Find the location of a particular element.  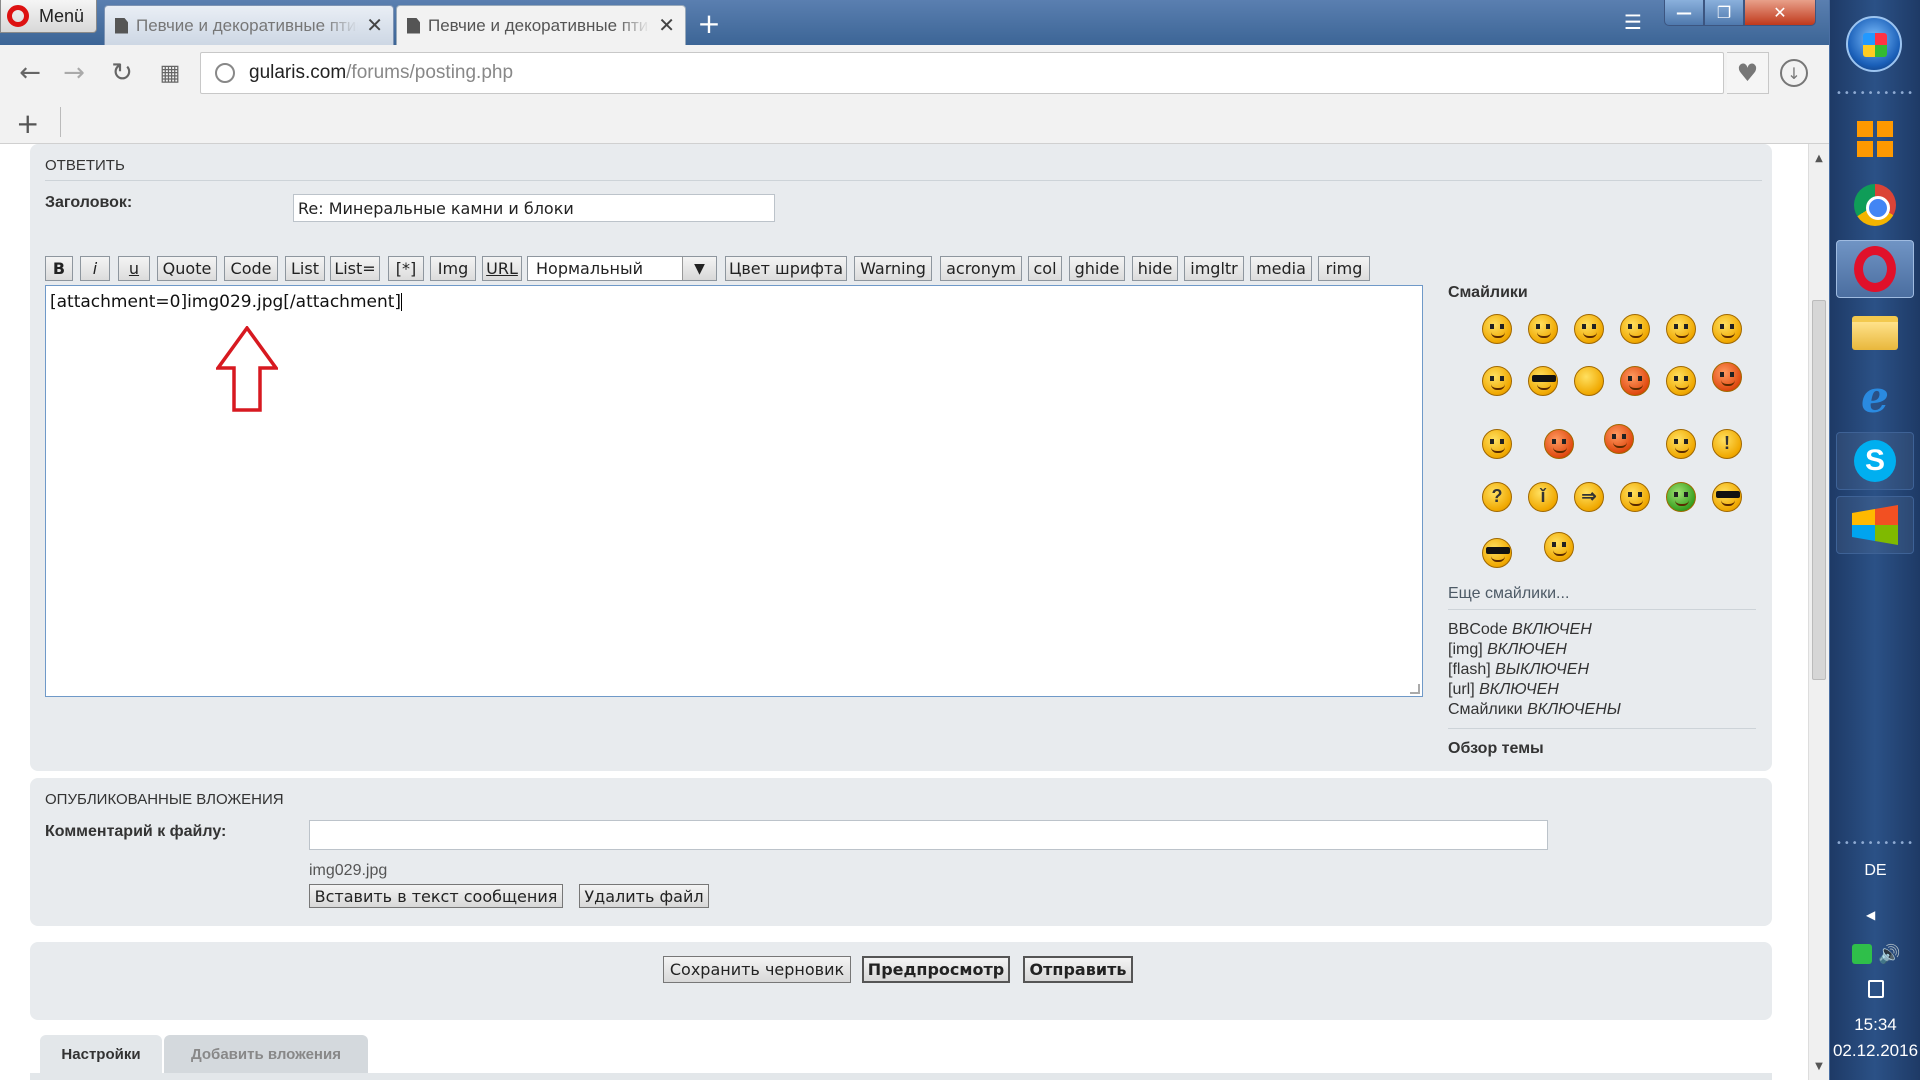

code-button: Code is located at coordinates (251, 268).